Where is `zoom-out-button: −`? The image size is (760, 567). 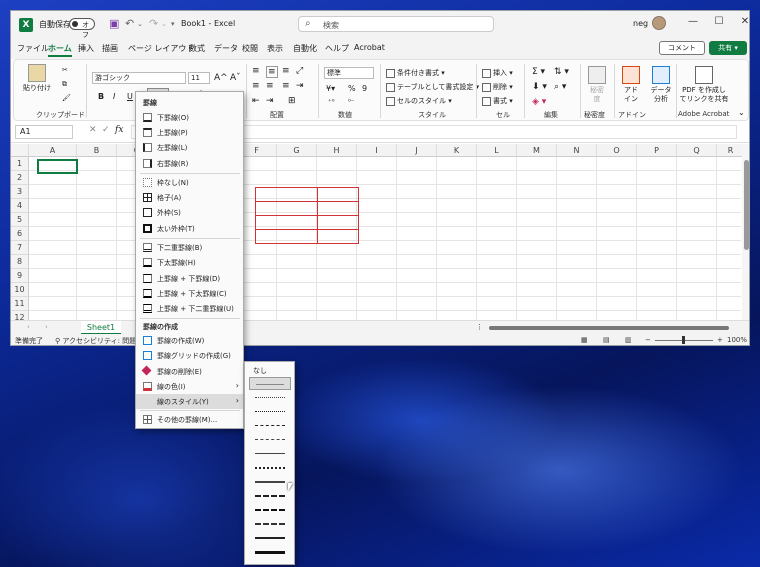
zoom-out-button: − is located at coordinates (648, 340).